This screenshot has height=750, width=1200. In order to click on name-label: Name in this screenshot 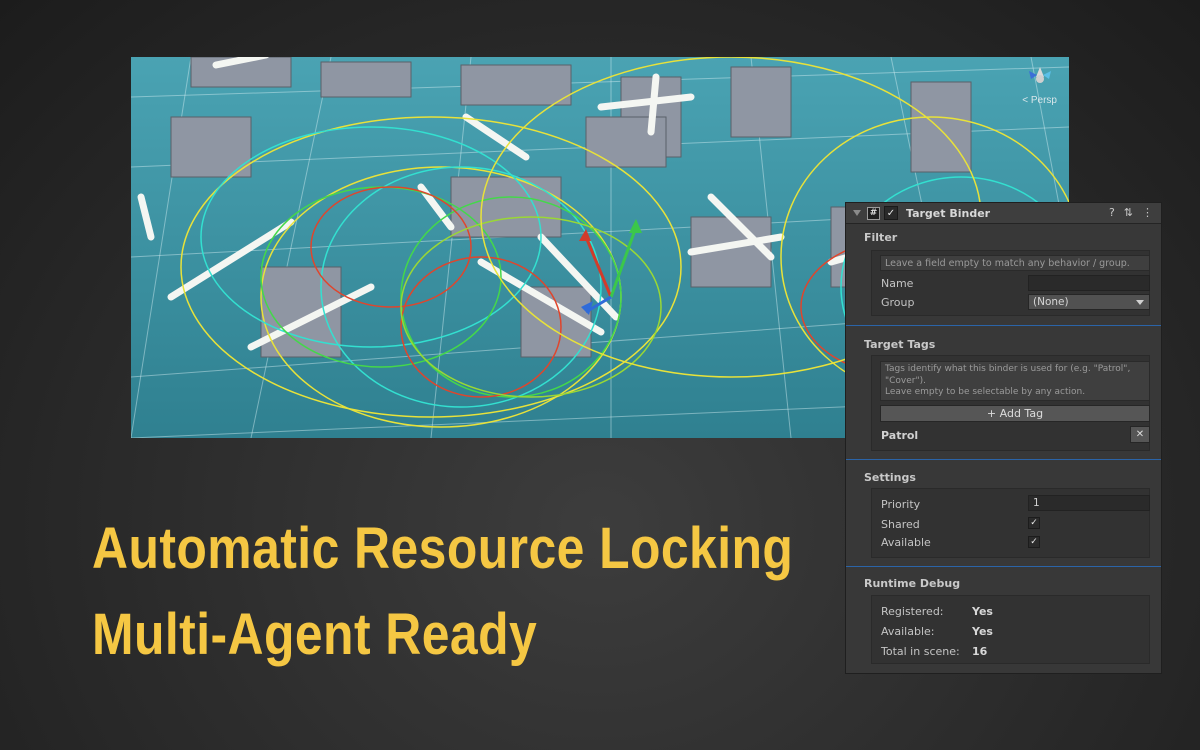, I will do `click(897, 283)`.